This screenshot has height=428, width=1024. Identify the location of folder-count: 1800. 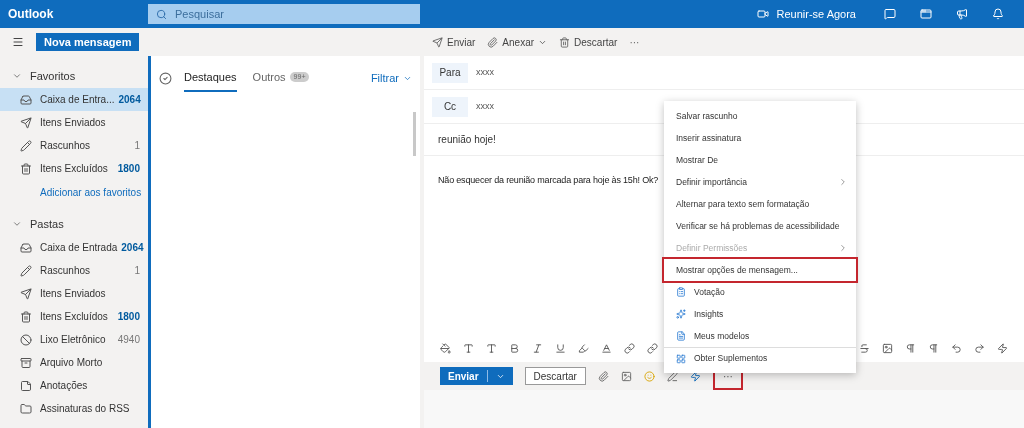
(128, 317).